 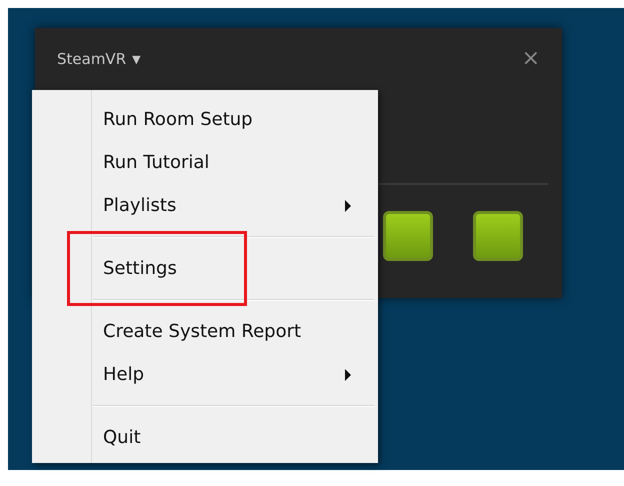 What do you see at coordinates (205, 331) in the screenshot?
I see `menu-item: Create System Report` at bounding box center [205, 331].